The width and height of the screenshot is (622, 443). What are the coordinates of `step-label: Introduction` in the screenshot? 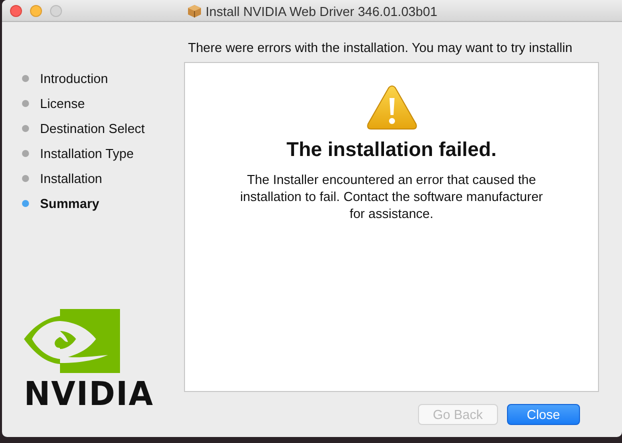 It's located at (74, 78).